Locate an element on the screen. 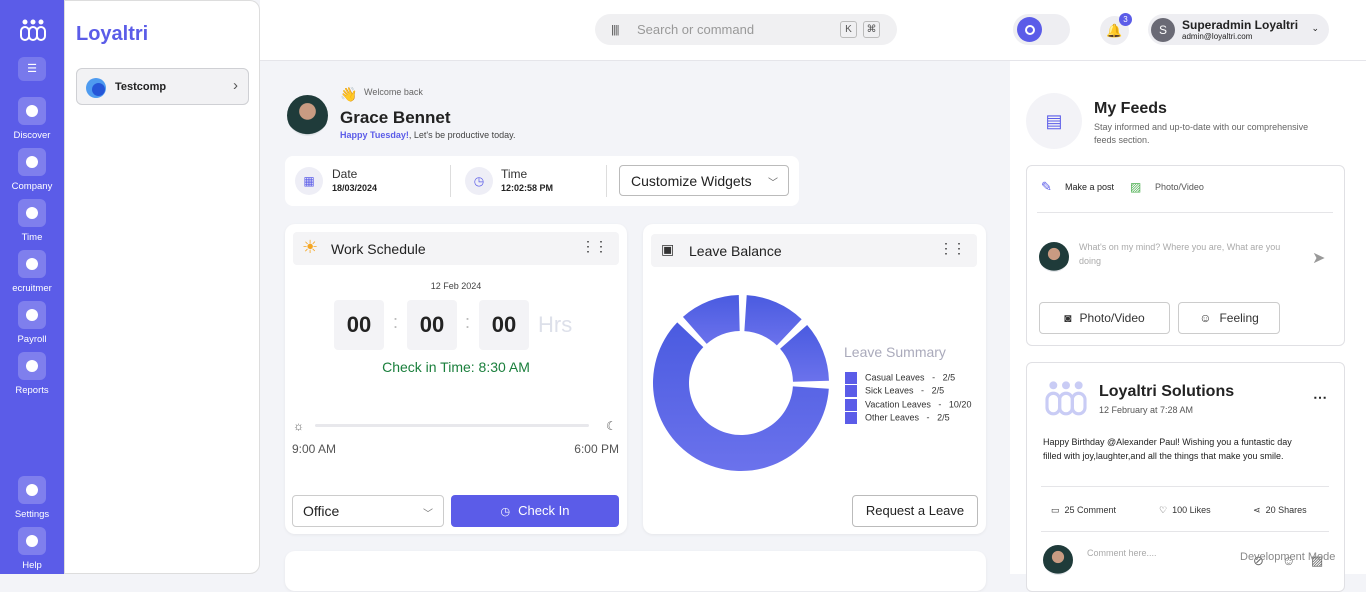 This screenshot has height=592, width=1366. image-icon: ▨ is located at coordinates (1135, 187).